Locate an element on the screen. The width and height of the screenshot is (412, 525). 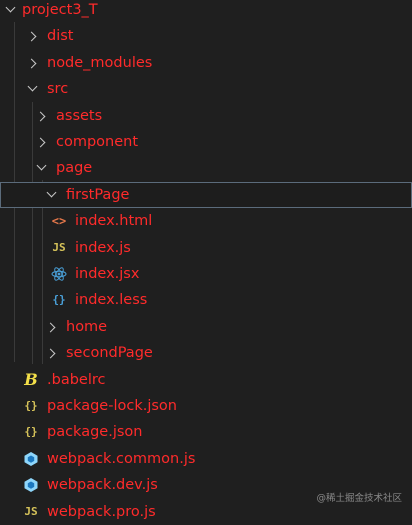
react-file-icon is located at coordinates (59, 274).